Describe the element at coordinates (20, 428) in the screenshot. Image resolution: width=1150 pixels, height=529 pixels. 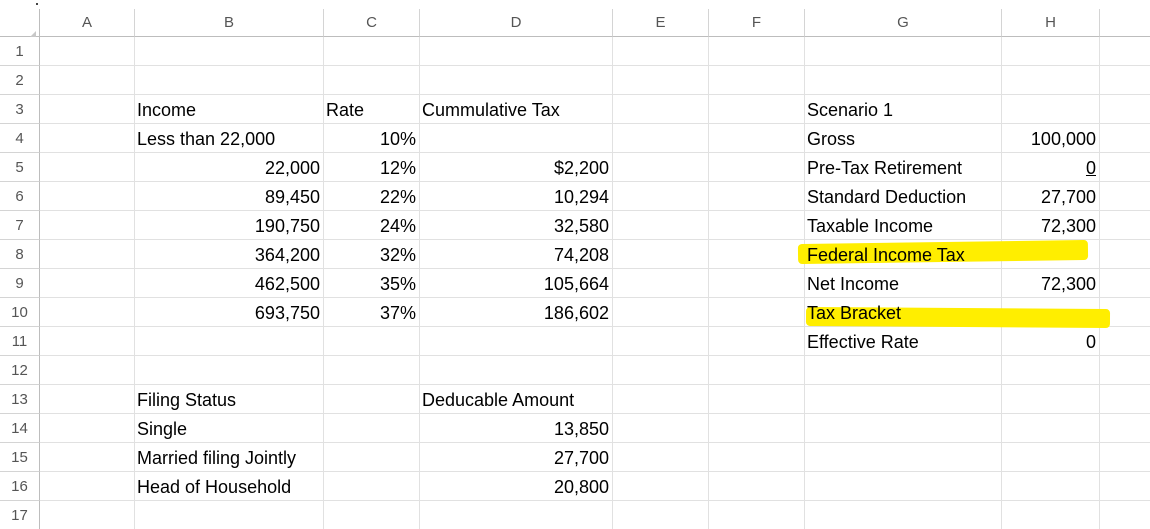
I see `row-header-14: 14` at that location.